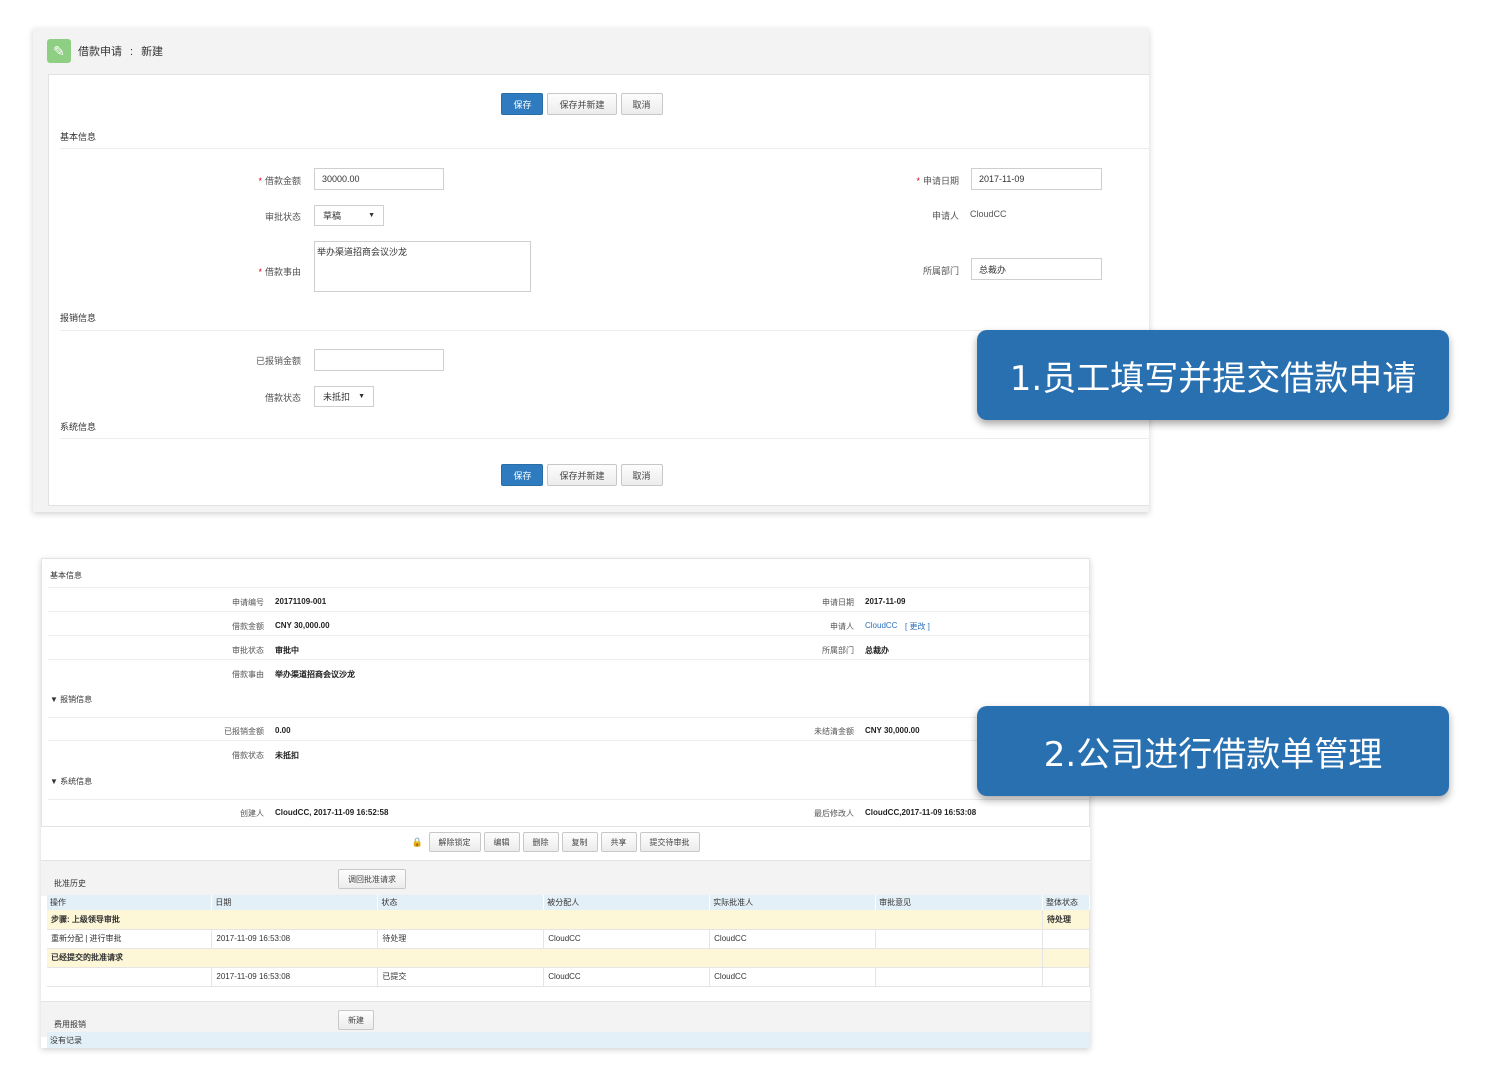  I want to click on apply-date-input: 2017-11-09, so click(1036, 179).